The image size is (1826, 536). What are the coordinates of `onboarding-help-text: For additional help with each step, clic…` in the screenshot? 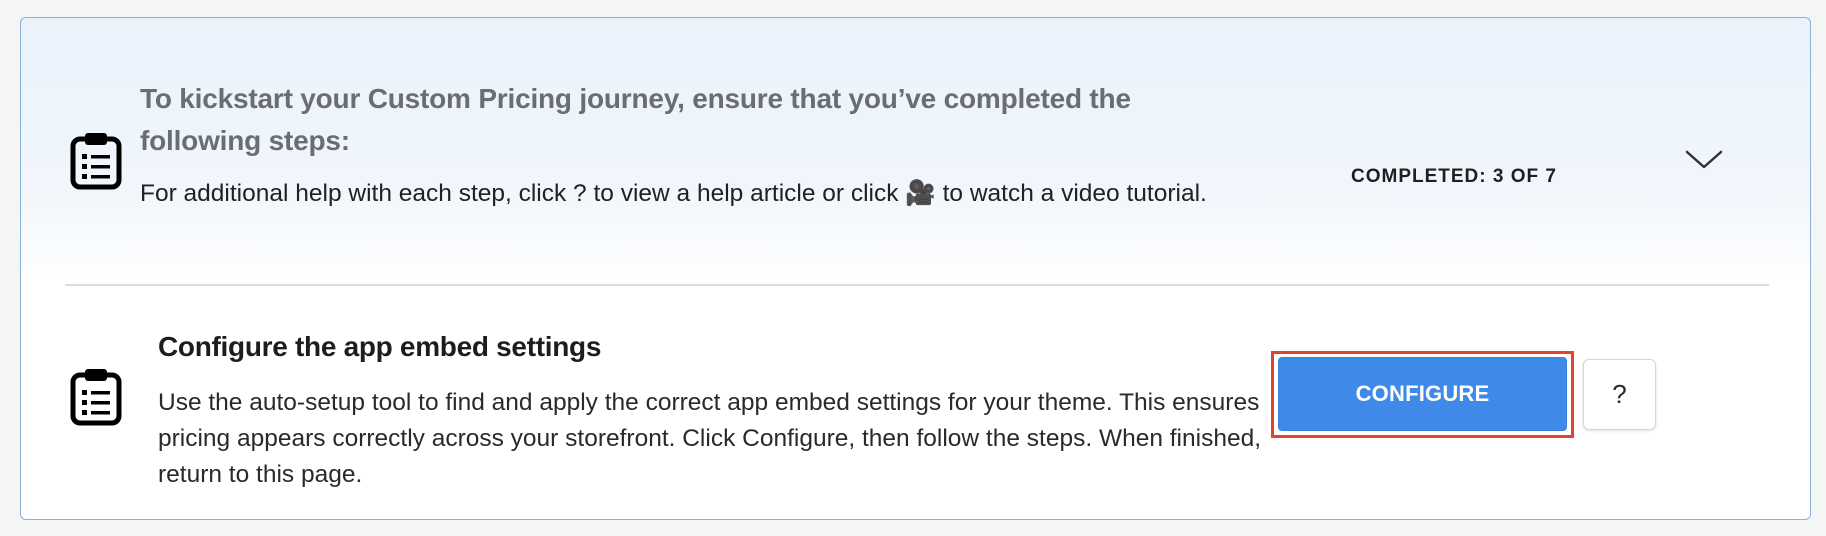 It's located at (673, 193).